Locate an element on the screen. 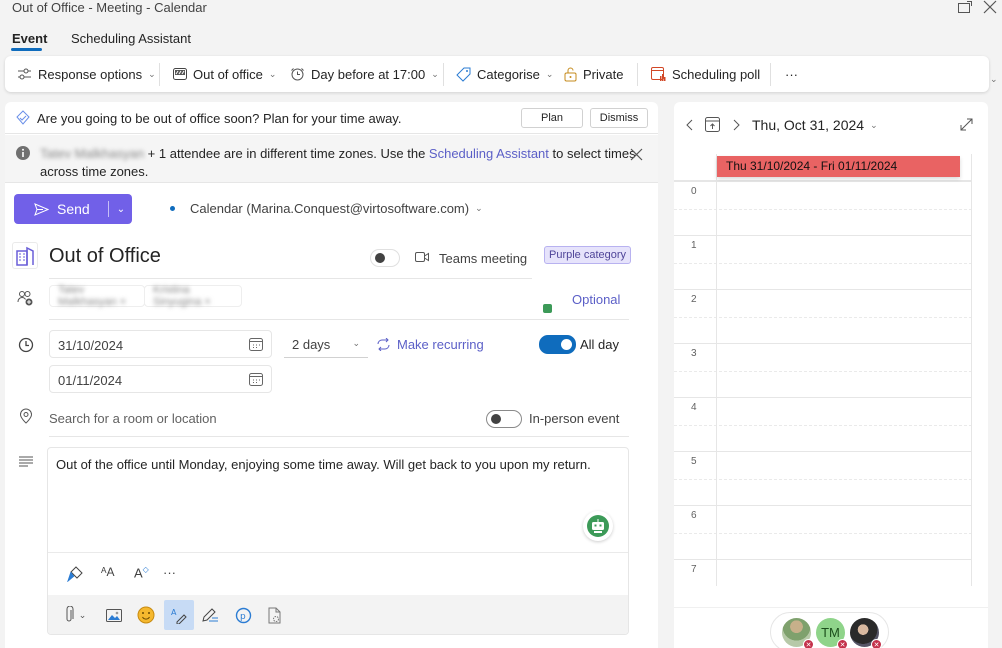  building-icon is located at coordinates (25, 256).